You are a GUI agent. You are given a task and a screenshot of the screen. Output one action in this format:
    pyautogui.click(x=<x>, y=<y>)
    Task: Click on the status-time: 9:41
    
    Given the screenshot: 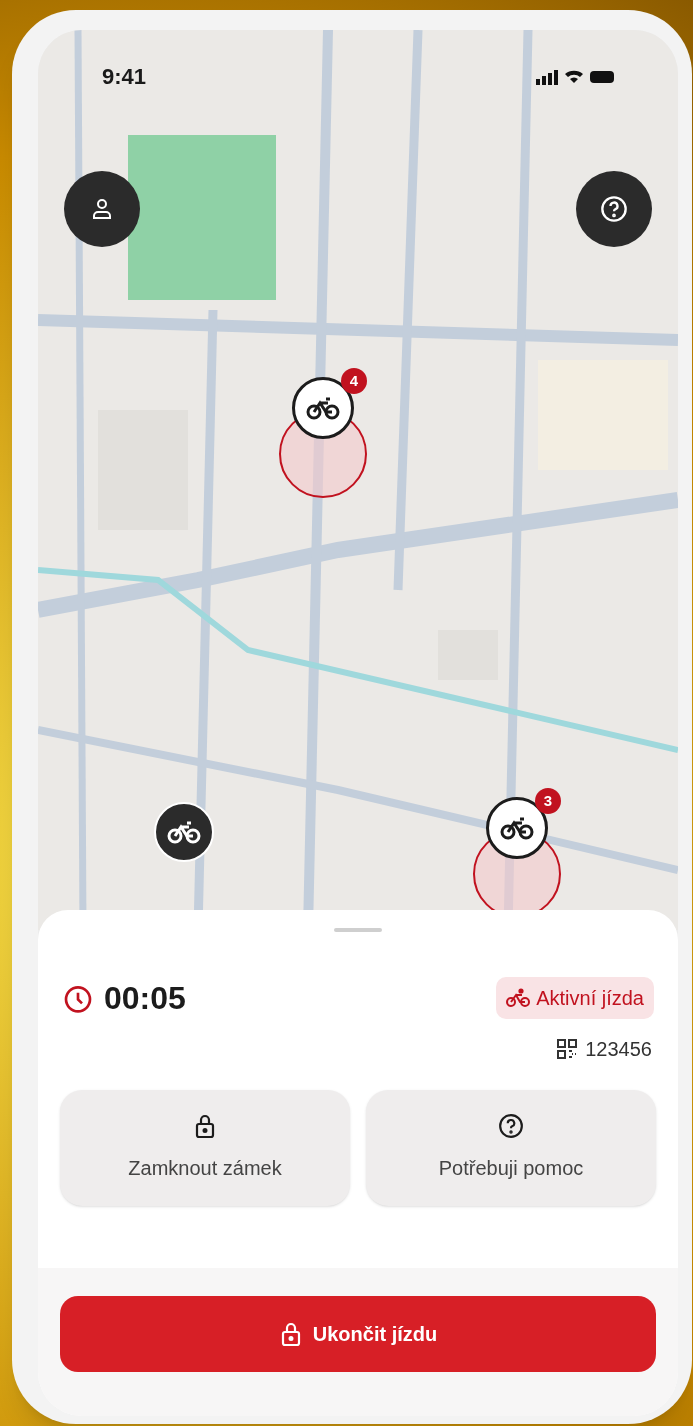 What is the action you would take?
    pyautogui.click(x=124, y=77)
    